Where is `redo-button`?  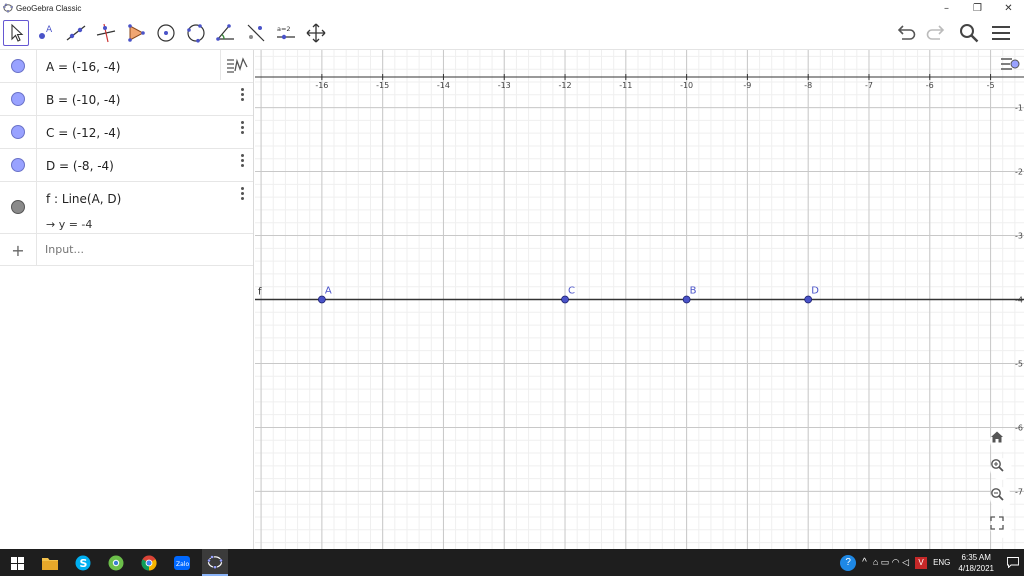 redo-button is located at coordinates (937, 33).